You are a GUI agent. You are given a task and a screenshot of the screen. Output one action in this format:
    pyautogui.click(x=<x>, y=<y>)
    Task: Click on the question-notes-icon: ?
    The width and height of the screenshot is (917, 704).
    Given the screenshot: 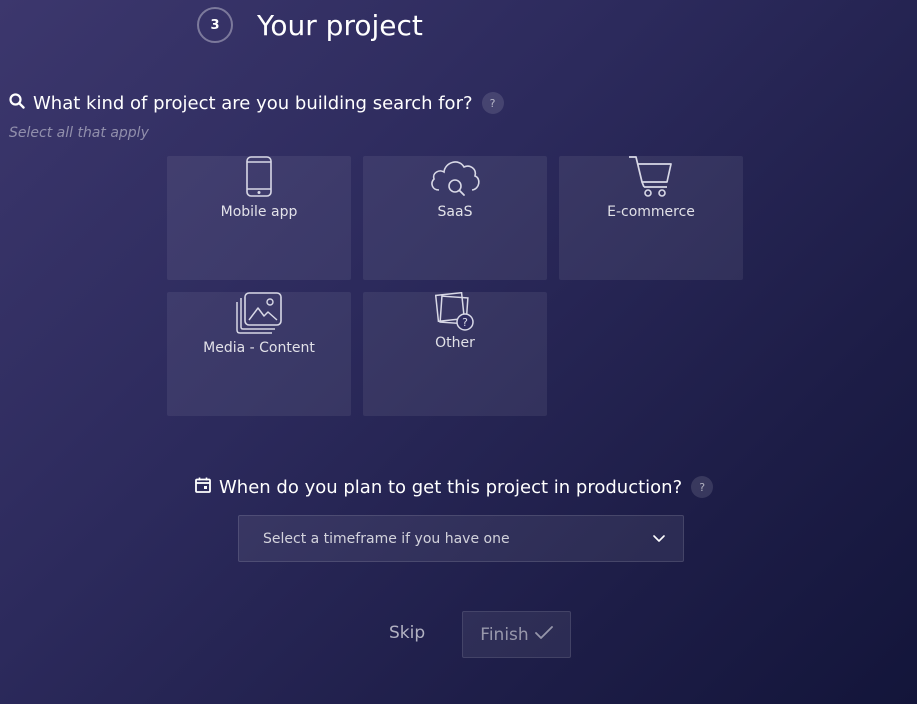 What is the action you would take?
    pyautogui.click(x=455, y=312)
    